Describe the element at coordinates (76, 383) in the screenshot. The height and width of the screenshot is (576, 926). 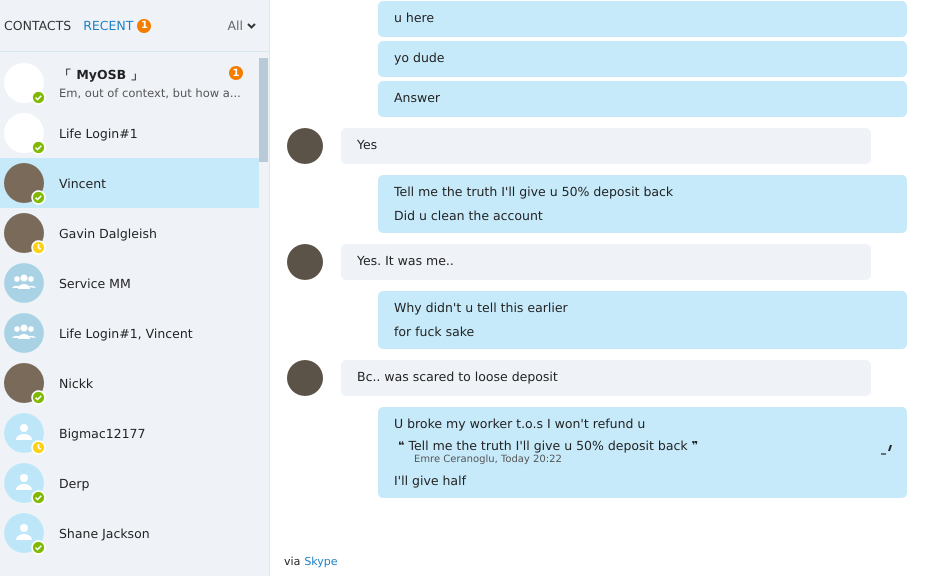
I see `contact-name: Nickk` at that location.